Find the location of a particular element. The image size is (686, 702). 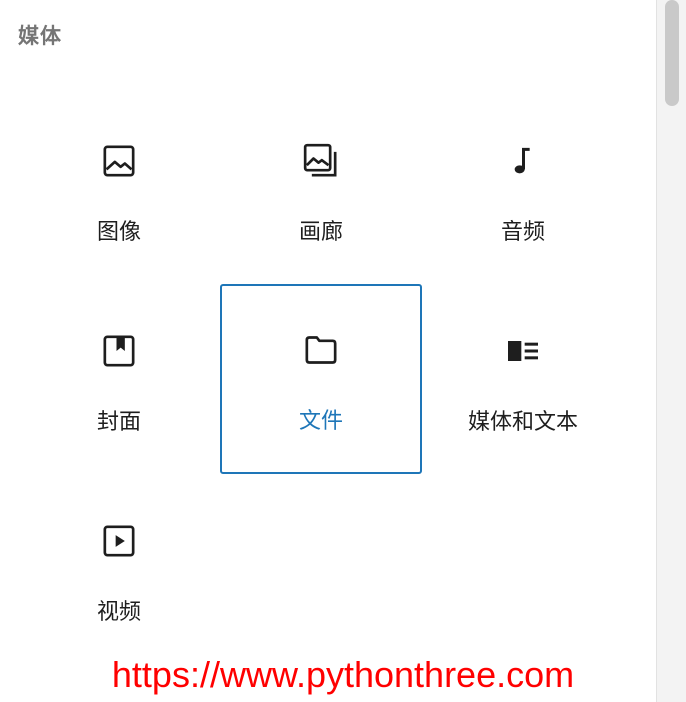

block-label: 图像 is located at coordinates (118, 232).